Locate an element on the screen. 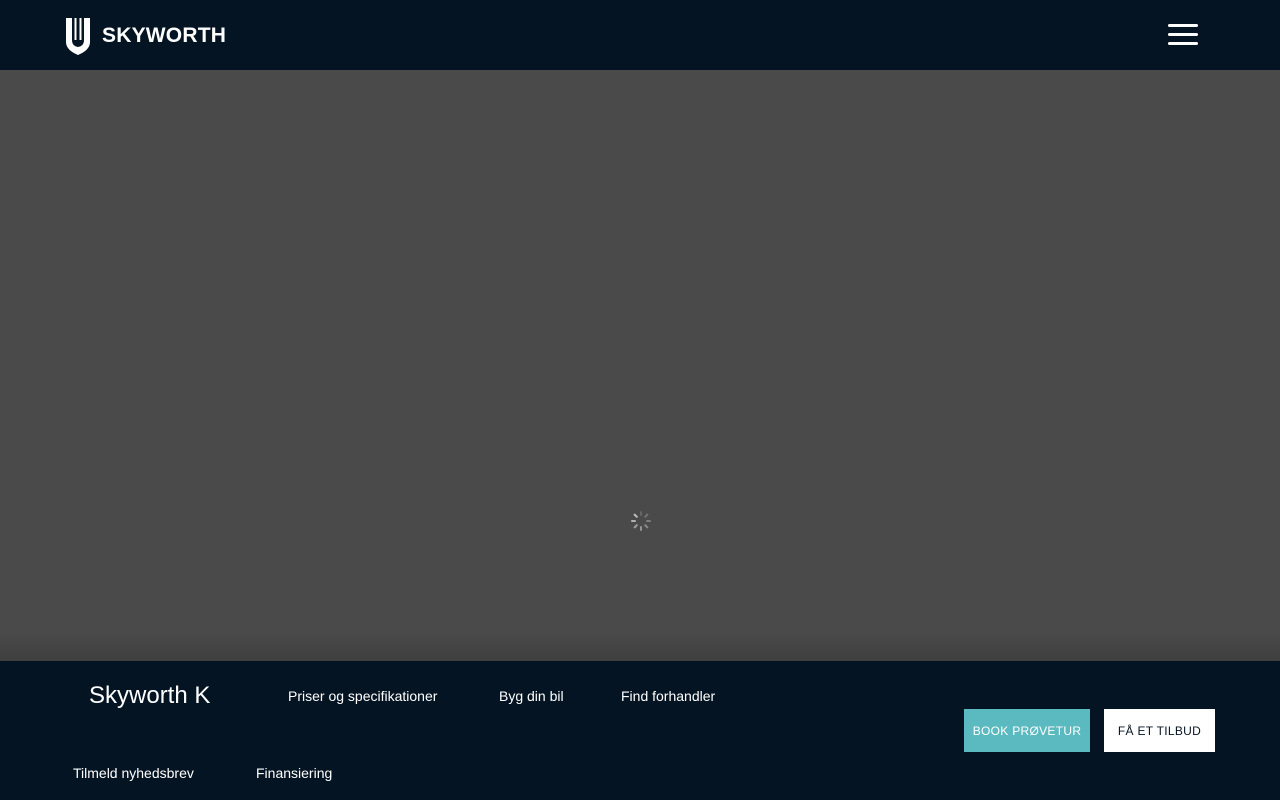 The width and height of the screenshot is (1280, 800). nav-link-build-car: Byg din bil is located at coordinates (531, 696).